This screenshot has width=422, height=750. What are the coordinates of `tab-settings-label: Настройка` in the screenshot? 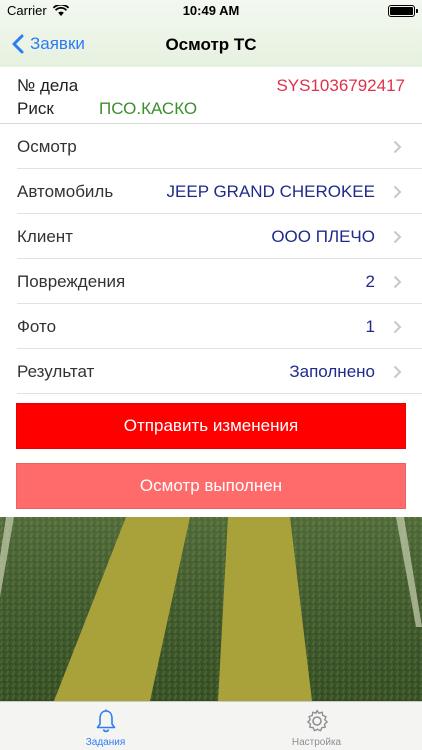 It's located at (316, 742).